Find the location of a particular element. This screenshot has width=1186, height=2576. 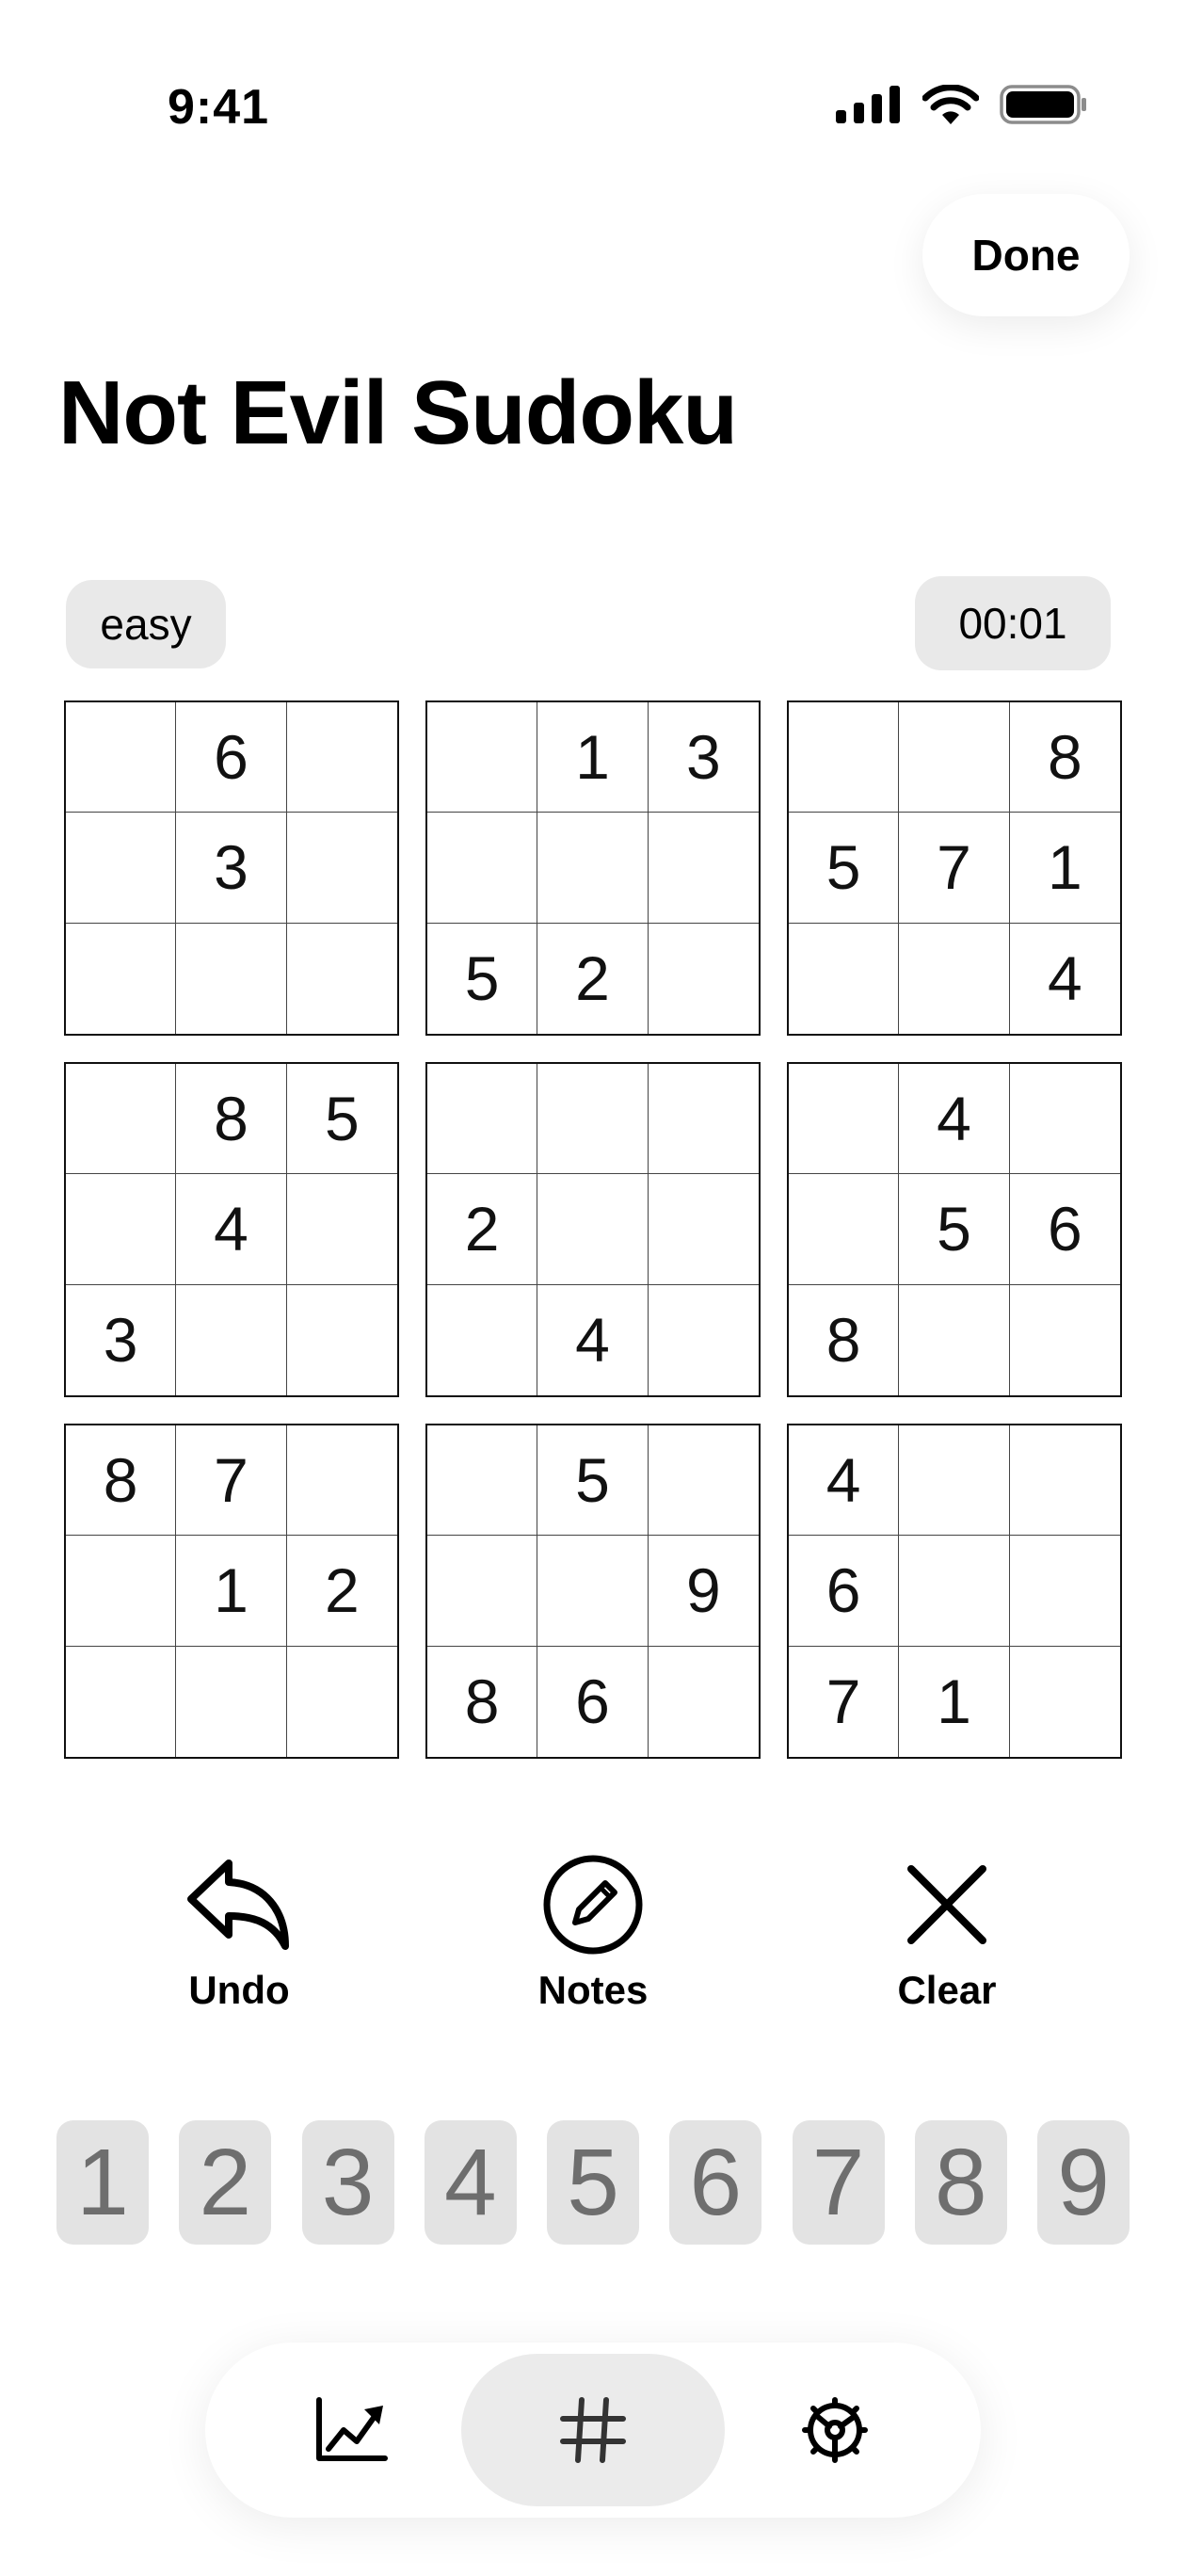

sudoku-box: 4568 is located at coordinates (954, 1229).